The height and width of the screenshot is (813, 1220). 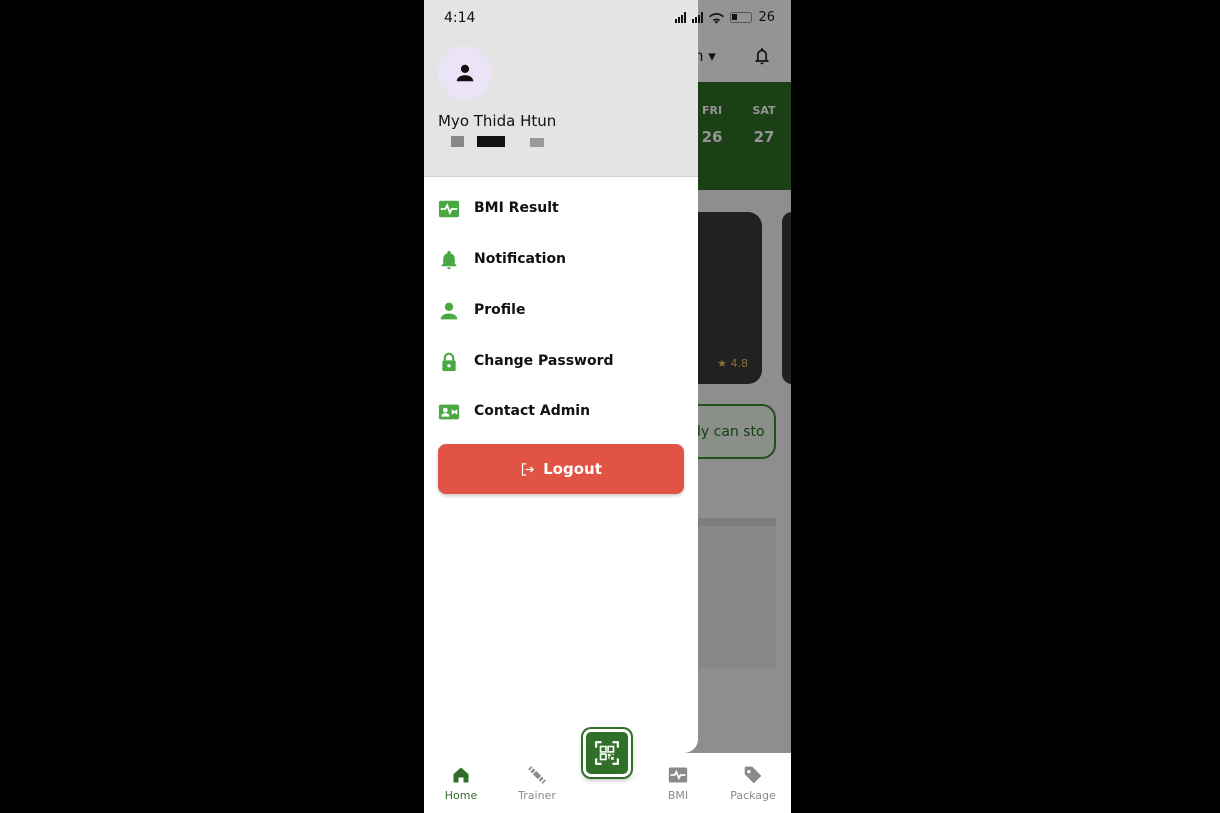 What do you see at coordinates (607, 18) in the screenshot?
I see `status-bar: 4:14 26` at bounding box center [607, 18].